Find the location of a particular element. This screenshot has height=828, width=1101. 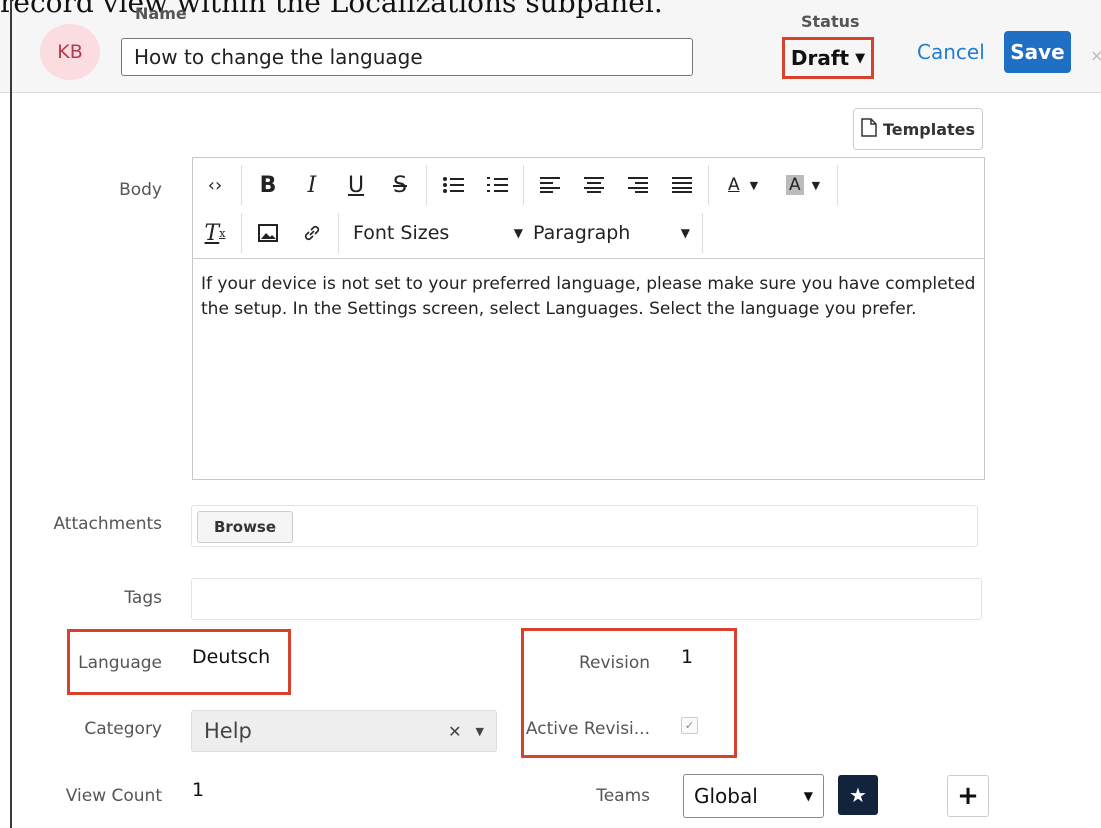

view-count-value: 1 is located at coordinates (198, 790).